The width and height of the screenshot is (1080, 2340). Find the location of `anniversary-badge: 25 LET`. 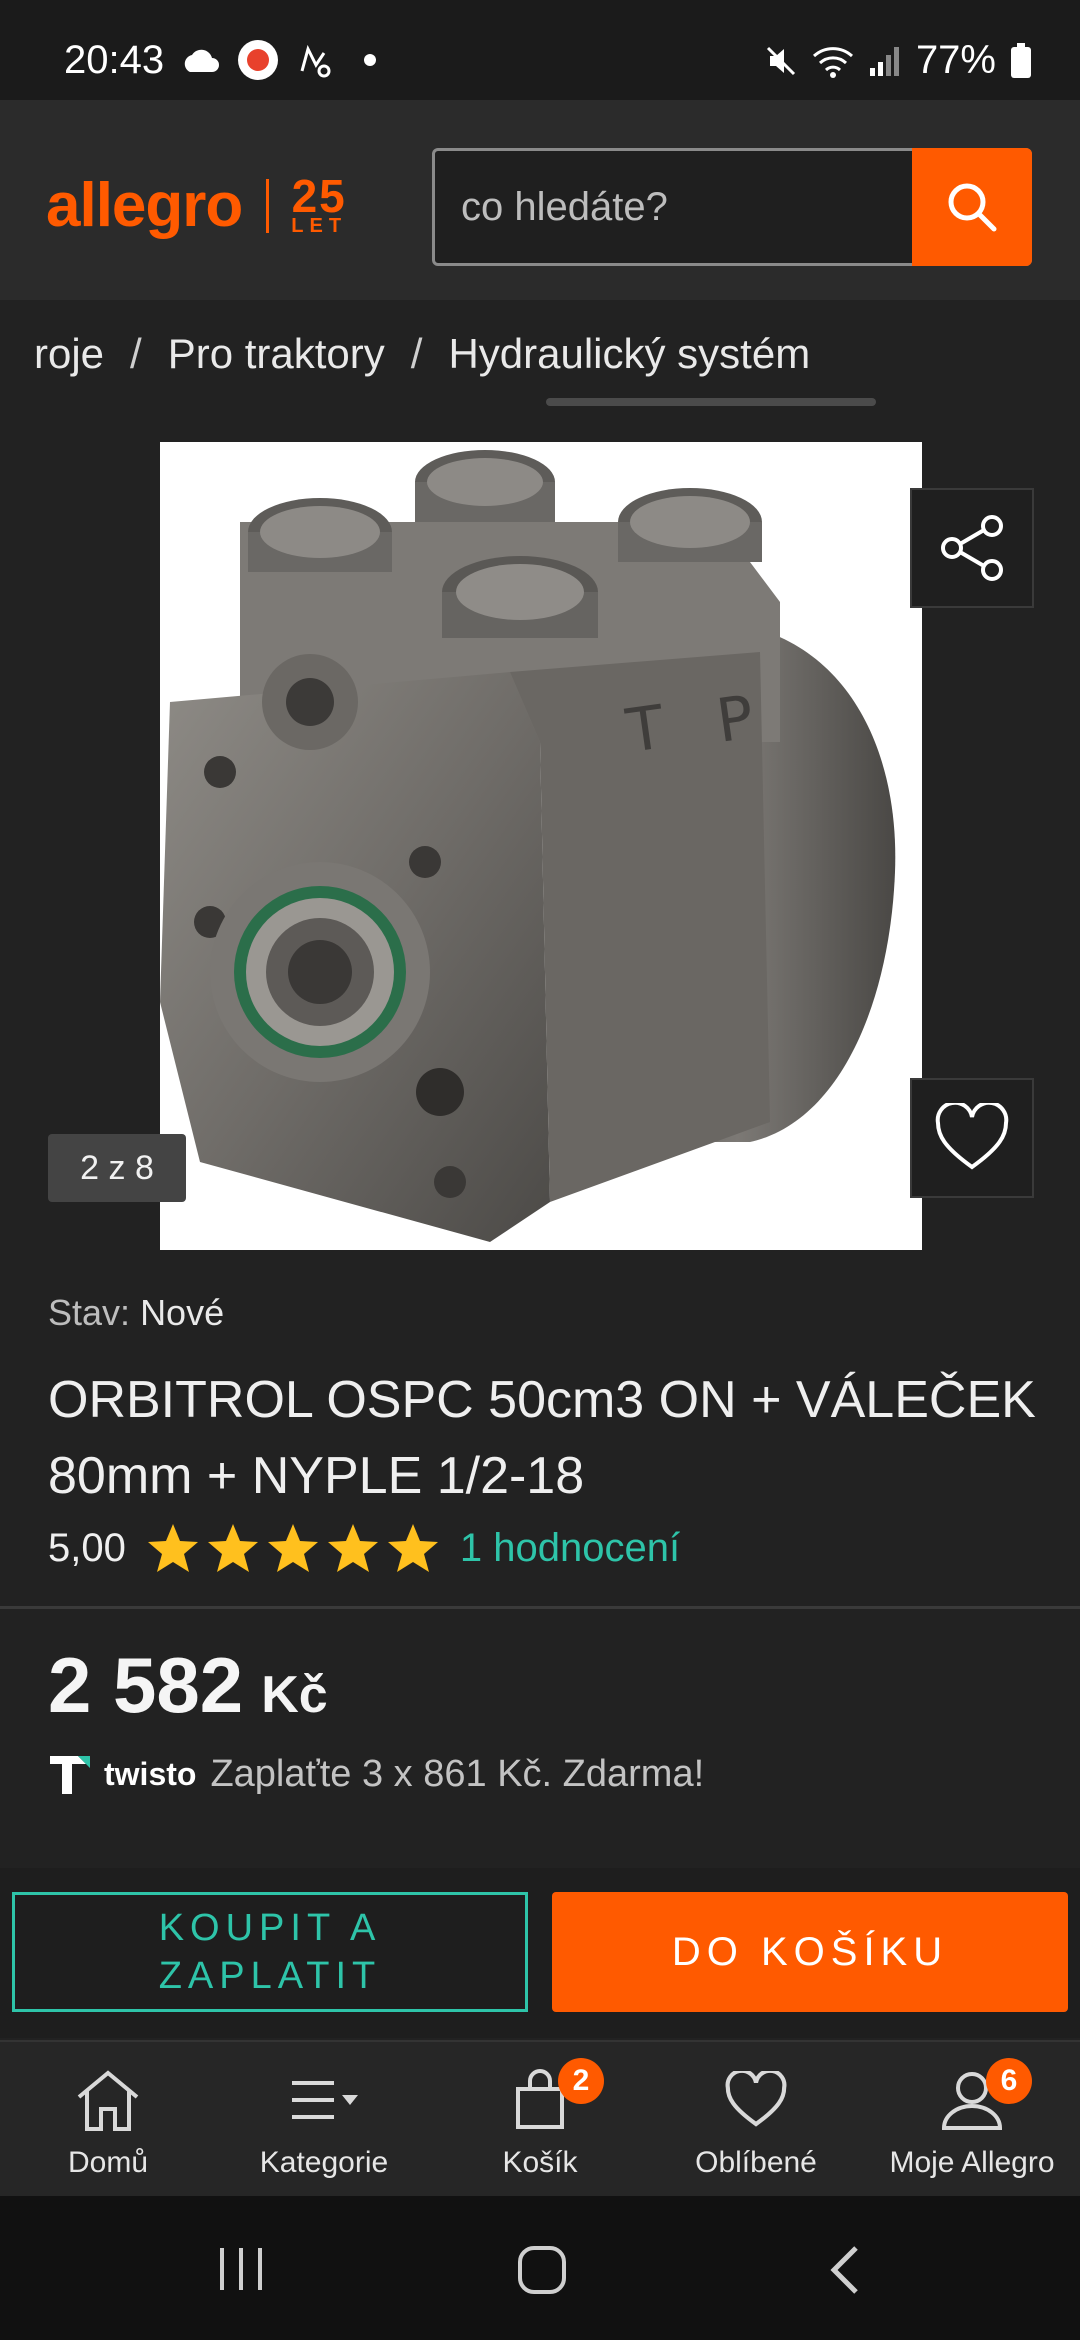

anniversary-badge: 25 LET is located at coordinates (319, 203).